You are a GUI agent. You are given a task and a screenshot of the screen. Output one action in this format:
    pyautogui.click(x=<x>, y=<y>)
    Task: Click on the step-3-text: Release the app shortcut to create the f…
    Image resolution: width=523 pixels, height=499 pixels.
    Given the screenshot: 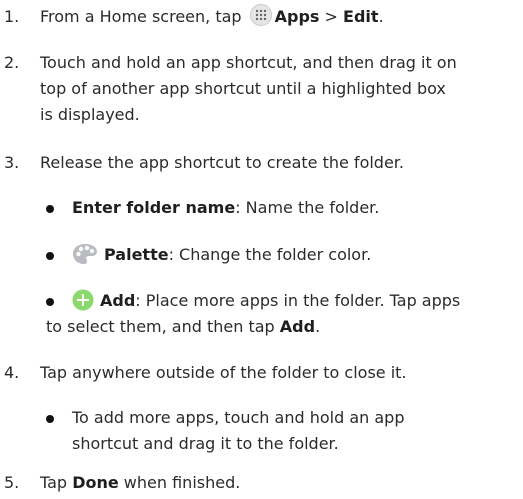 What is the action you would take?
    pyautogui.click(x=222, y=162)
    